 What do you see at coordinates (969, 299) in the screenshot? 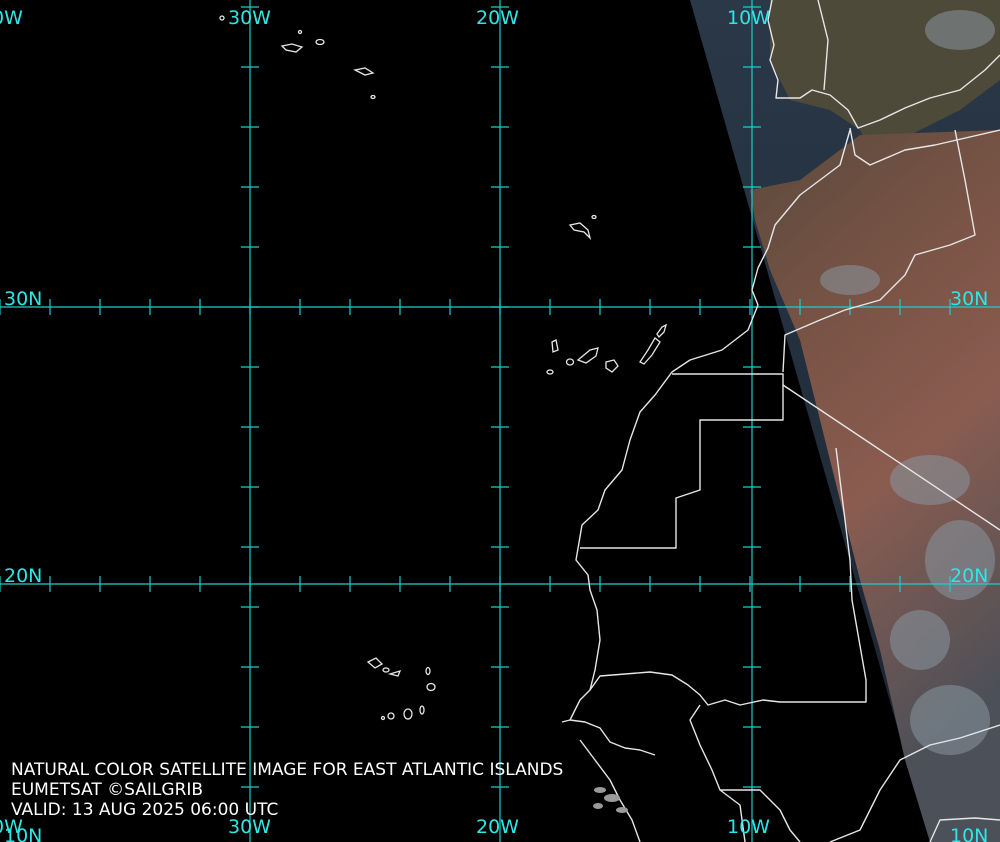
I see `label-right-30n: 30N` at bounding box center [969, 299].